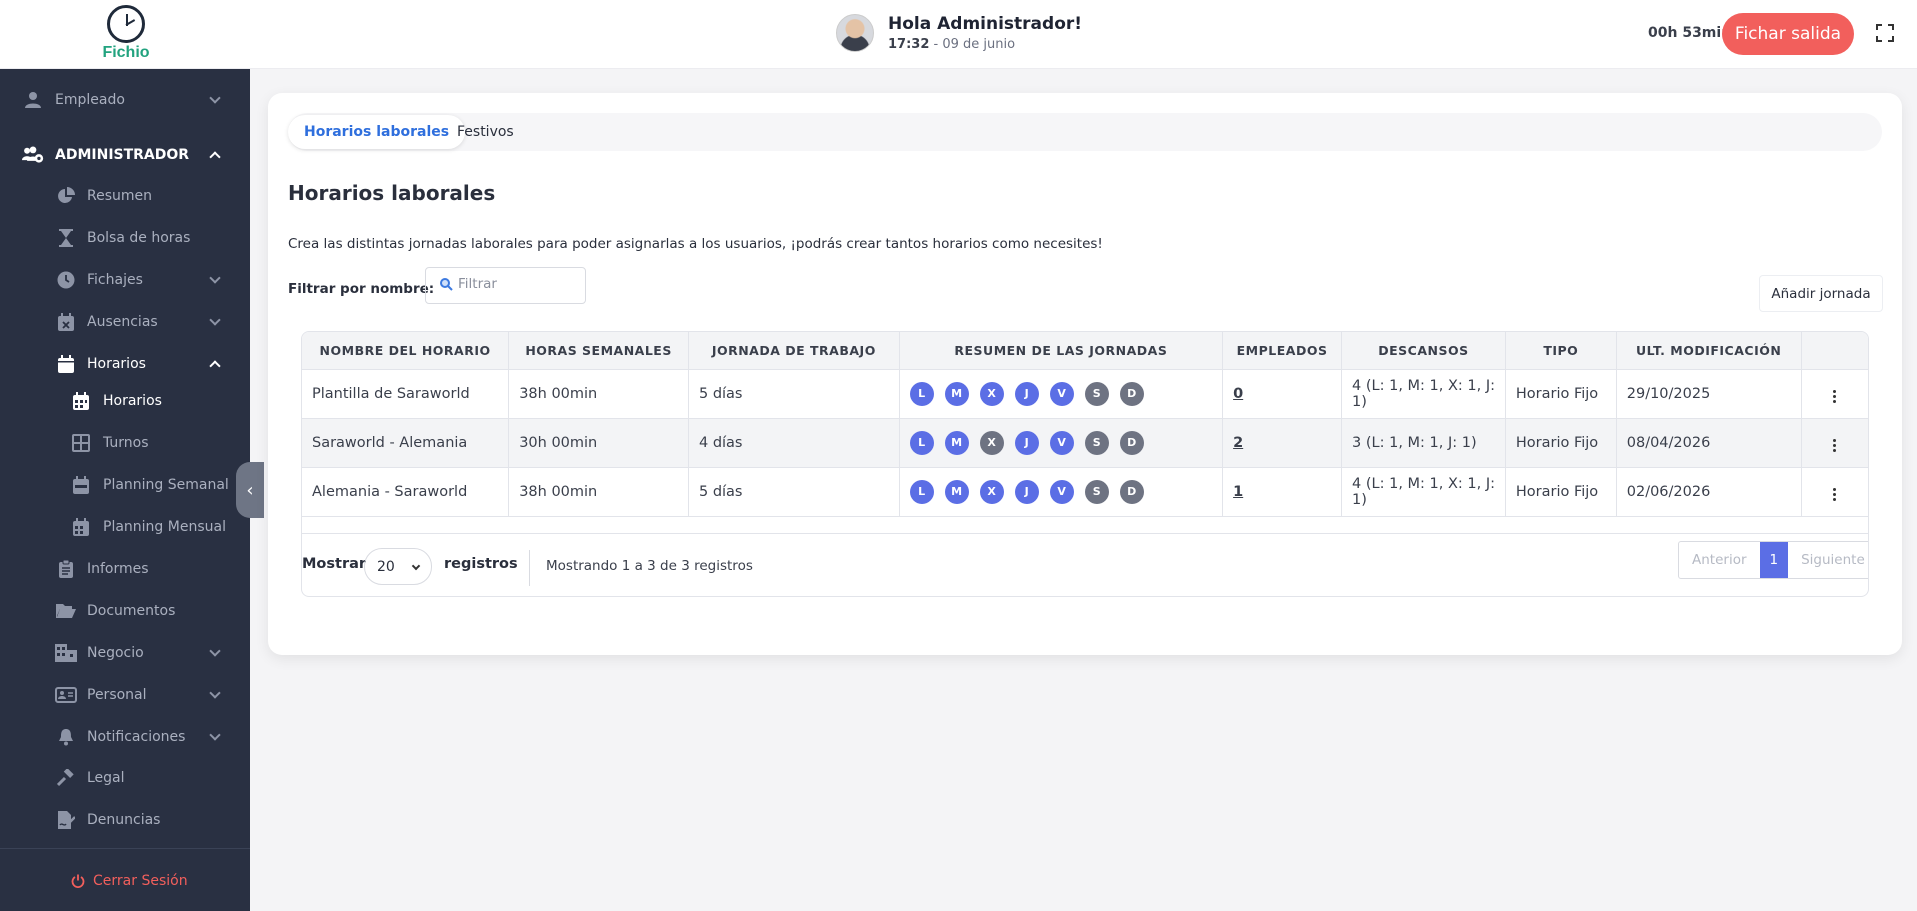 The width and height of the screenshot is (1917, 911). Describe the element at coordinates (126, 33) in the screenshot. I see `fichio-logo: Fichio` at that location.